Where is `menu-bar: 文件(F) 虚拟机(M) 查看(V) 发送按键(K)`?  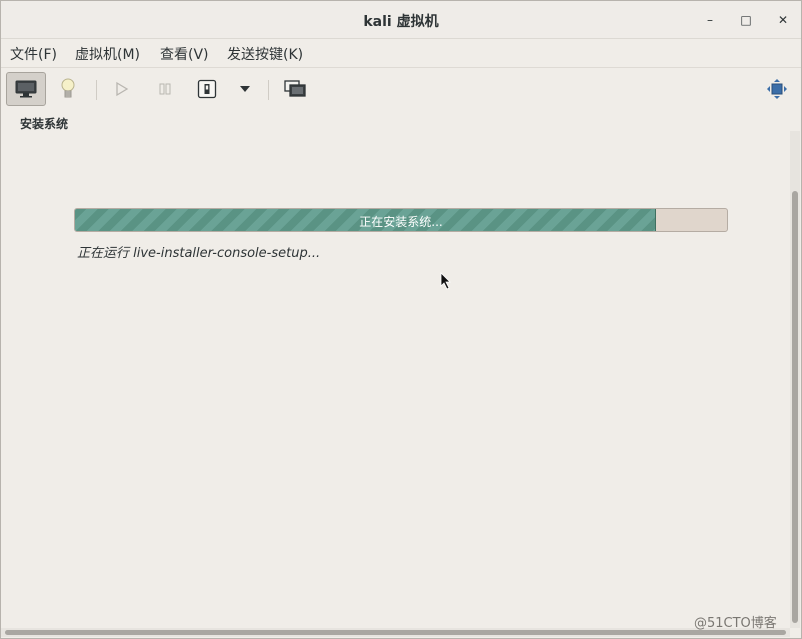 menu-bar: 文件(F) 虚拟机(M) 查看(V) 发送按键(K) is located at coordinates (401, 53).